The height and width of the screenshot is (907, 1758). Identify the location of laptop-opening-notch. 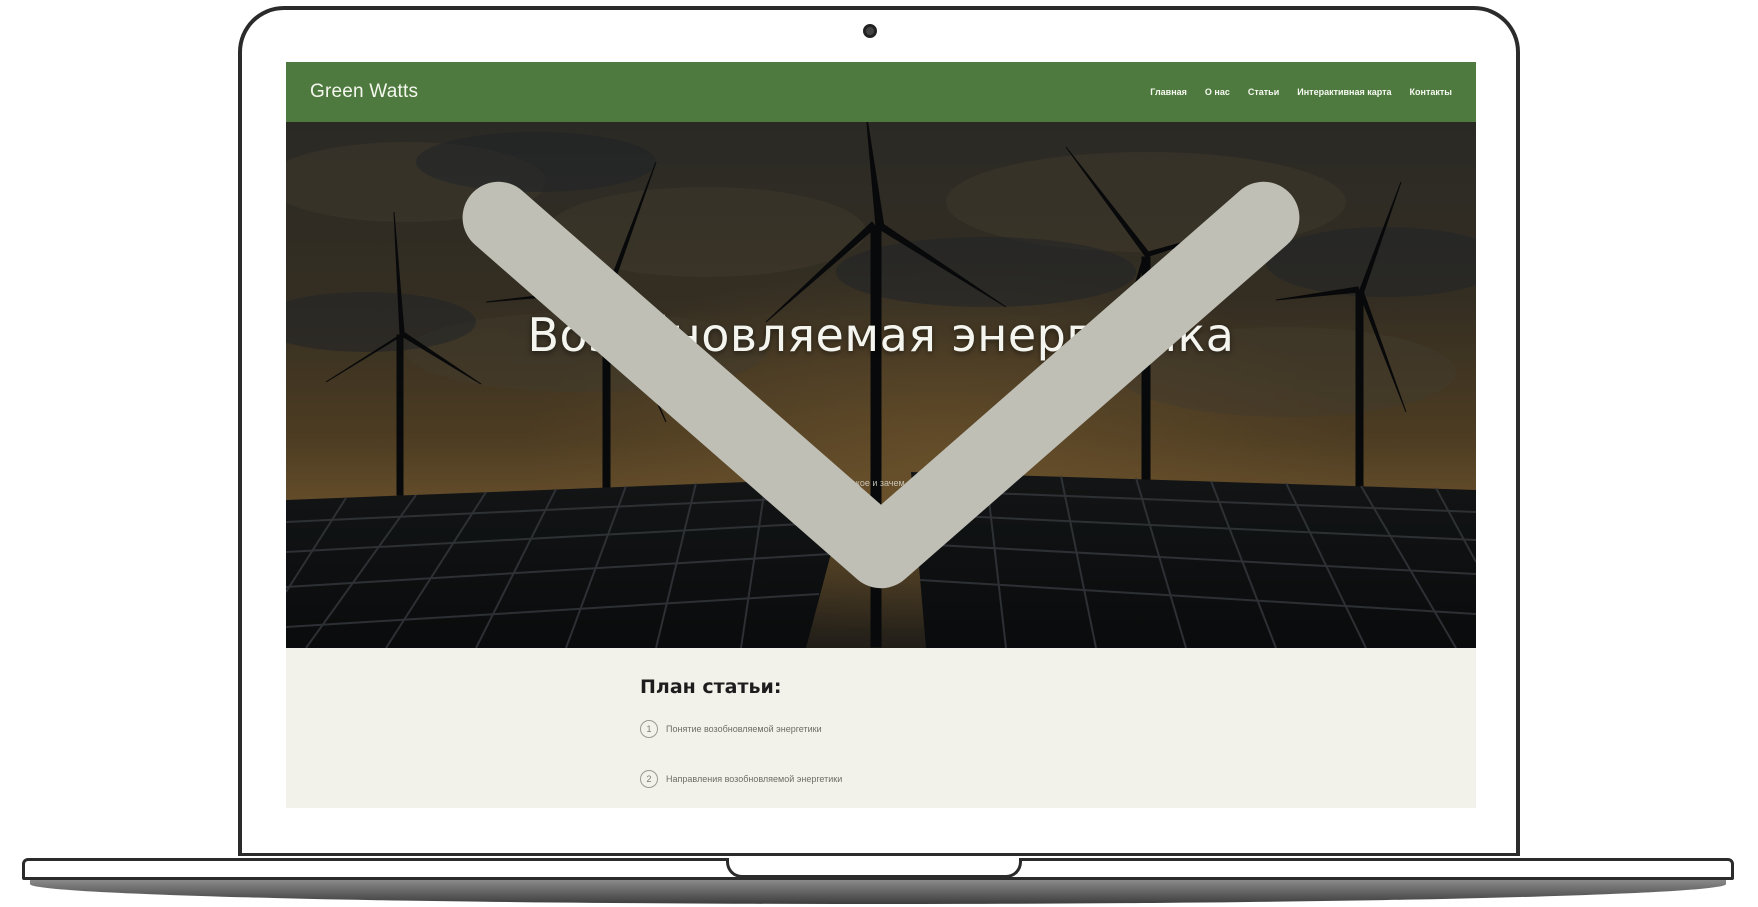
(874, 868).